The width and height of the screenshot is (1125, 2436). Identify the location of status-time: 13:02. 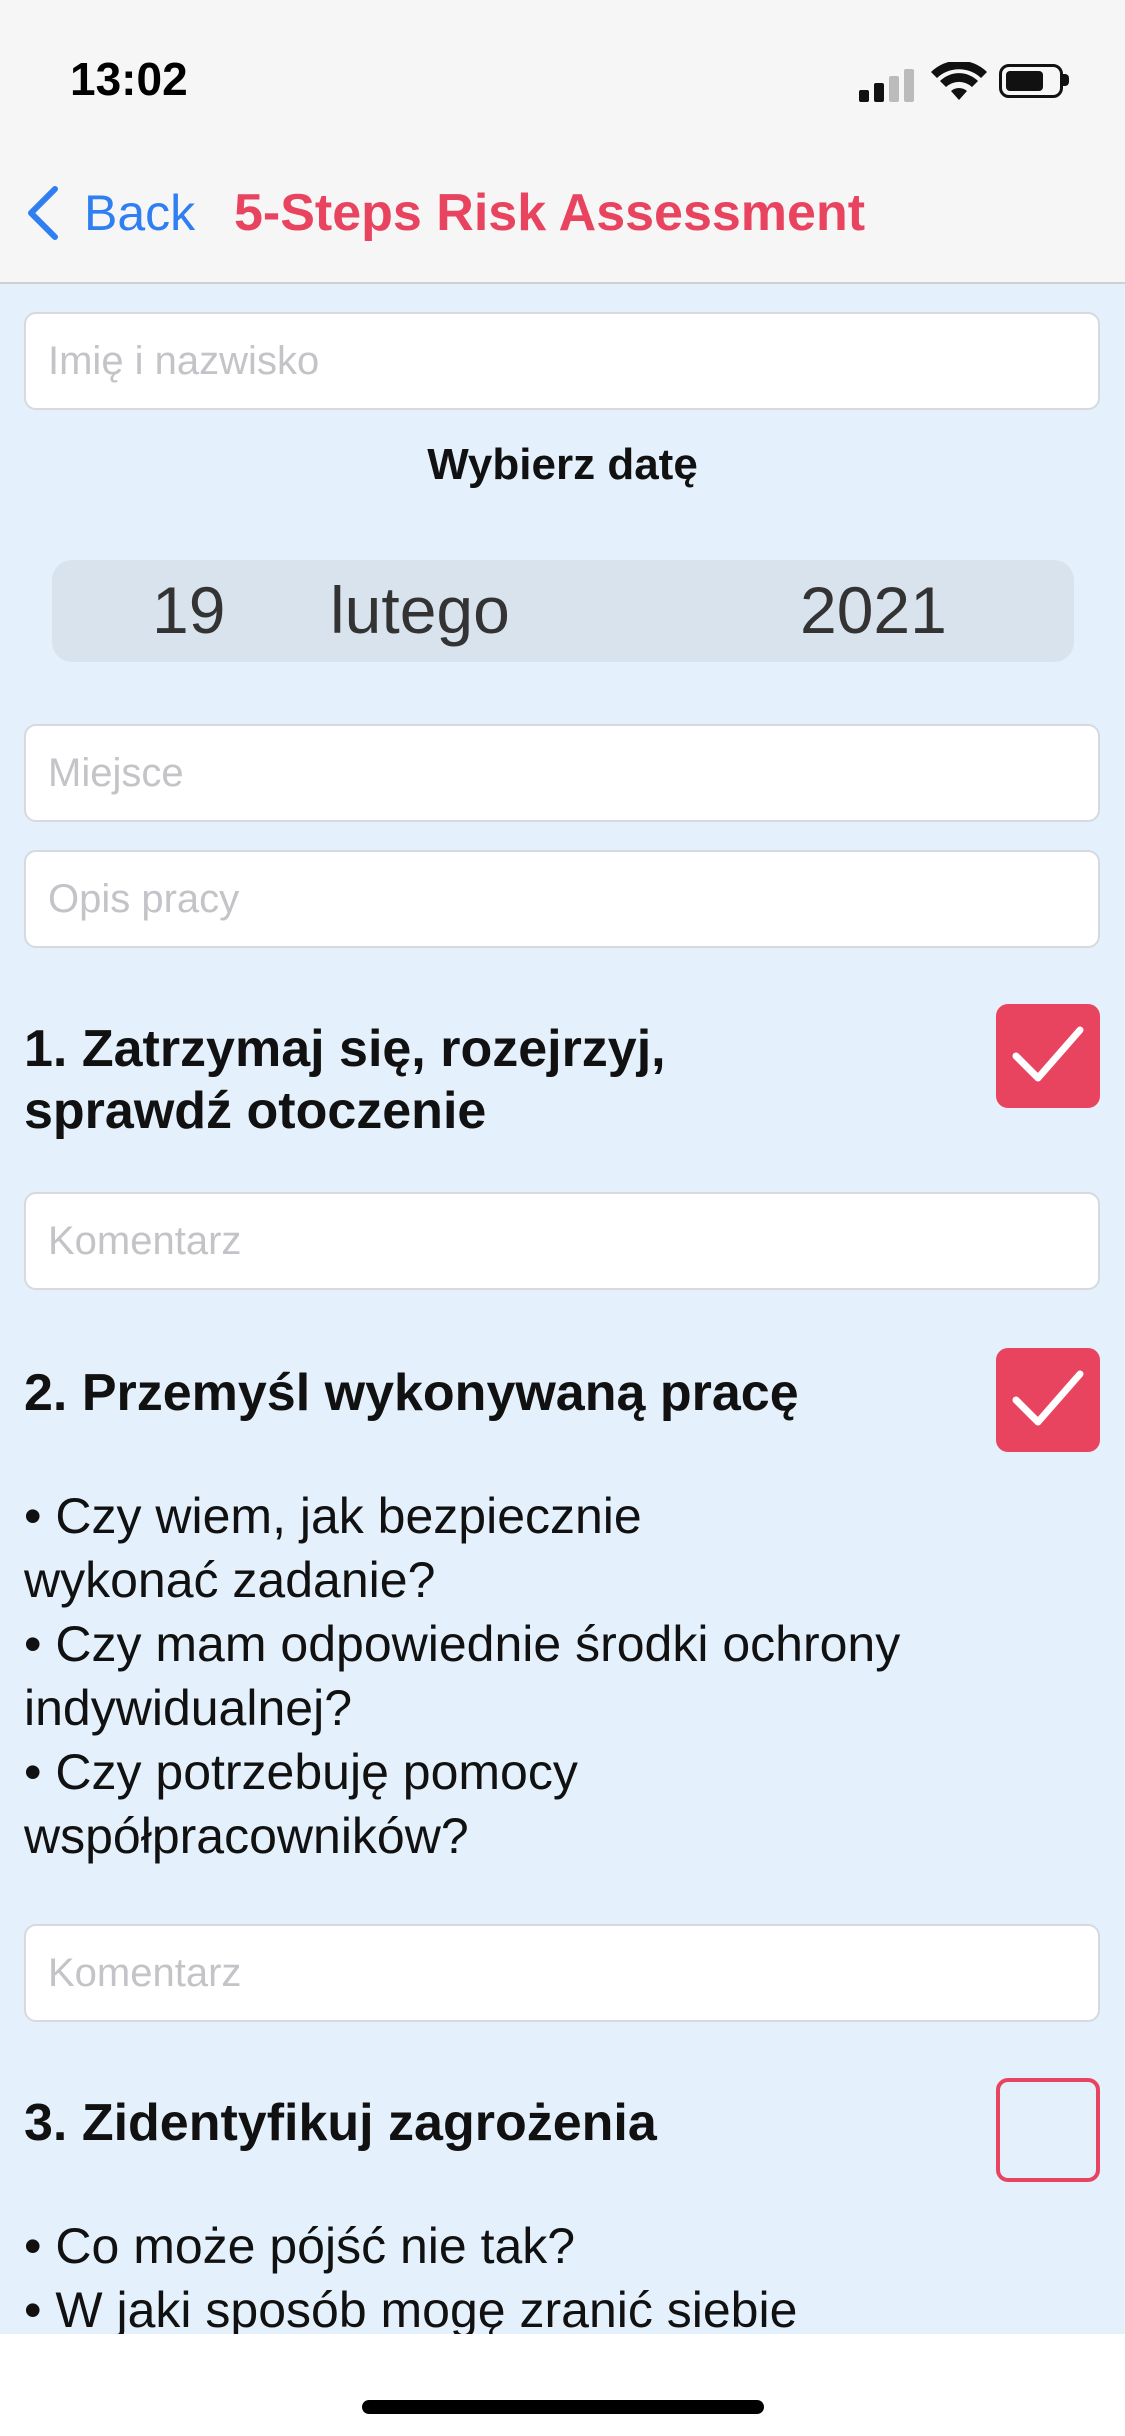
(129, 79).